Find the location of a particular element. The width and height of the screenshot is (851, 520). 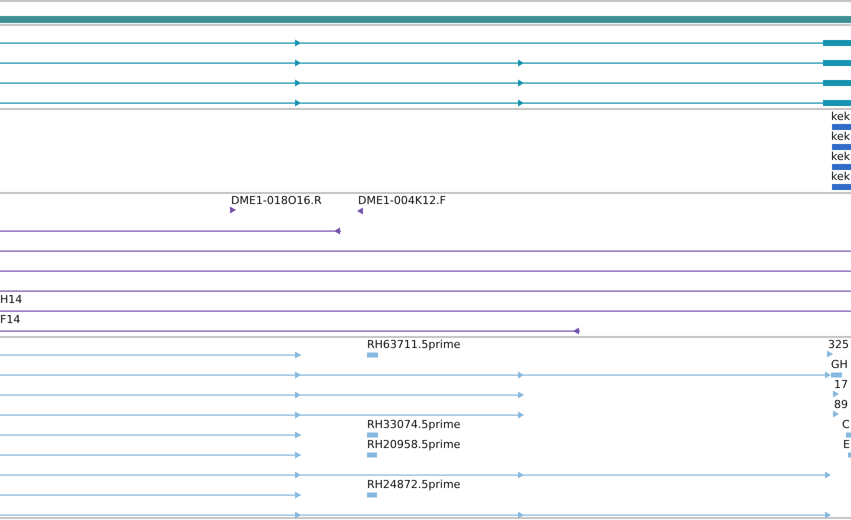

feature-label: RH20958.5prime is located at coordinates (413, 445).